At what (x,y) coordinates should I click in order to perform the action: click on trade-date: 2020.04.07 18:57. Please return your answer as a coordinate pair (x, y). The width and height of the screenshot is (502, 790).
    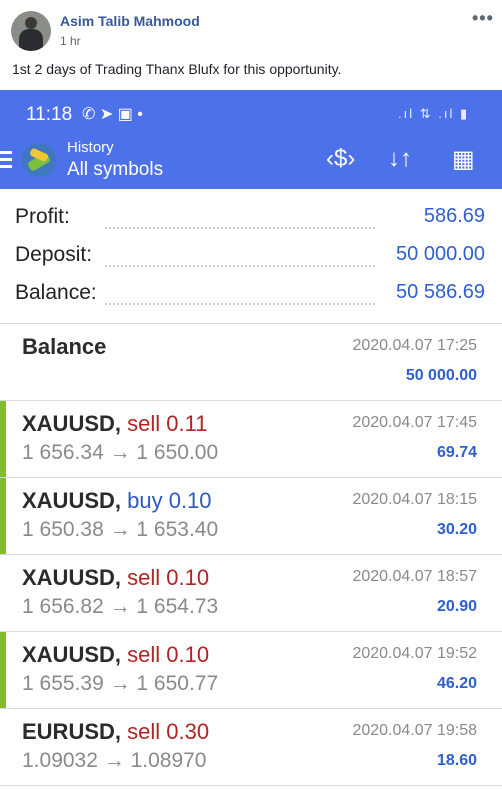
    Looking at the image, I should click on (414, 576).